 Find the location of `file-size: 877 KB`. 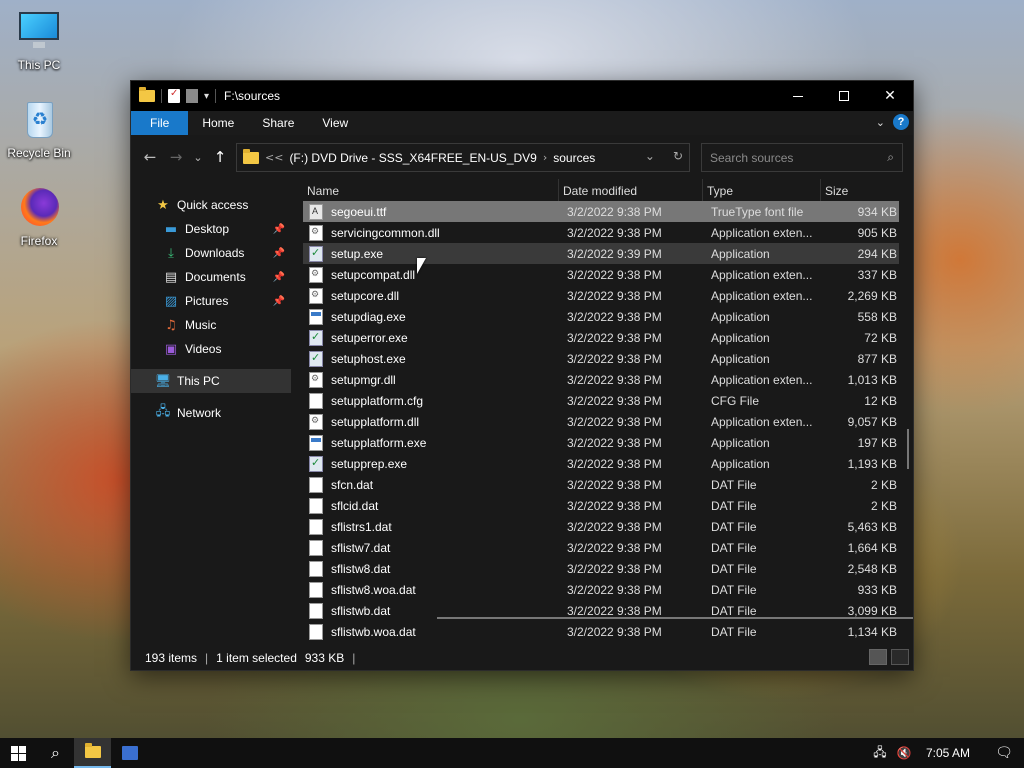

file-size: 877 KB is located at coordinates (877, 358).